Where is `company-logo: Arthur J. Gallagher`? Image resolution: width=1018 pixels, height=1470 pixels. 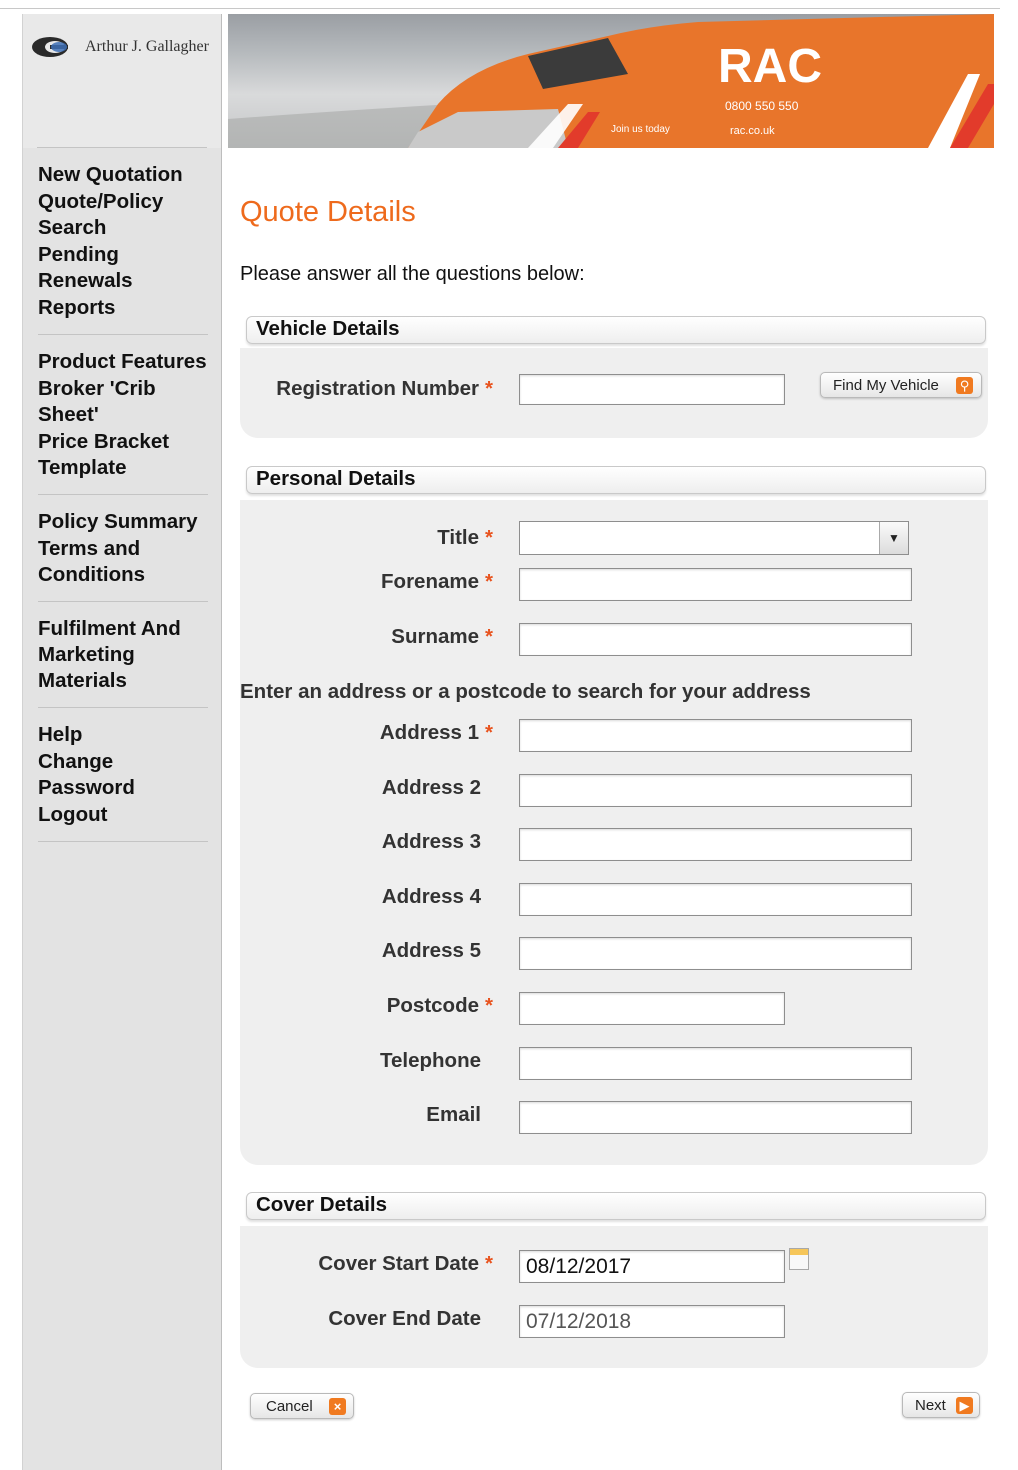 company-logo: Arthur J. Gallagher is located at coordinates (122, 81).